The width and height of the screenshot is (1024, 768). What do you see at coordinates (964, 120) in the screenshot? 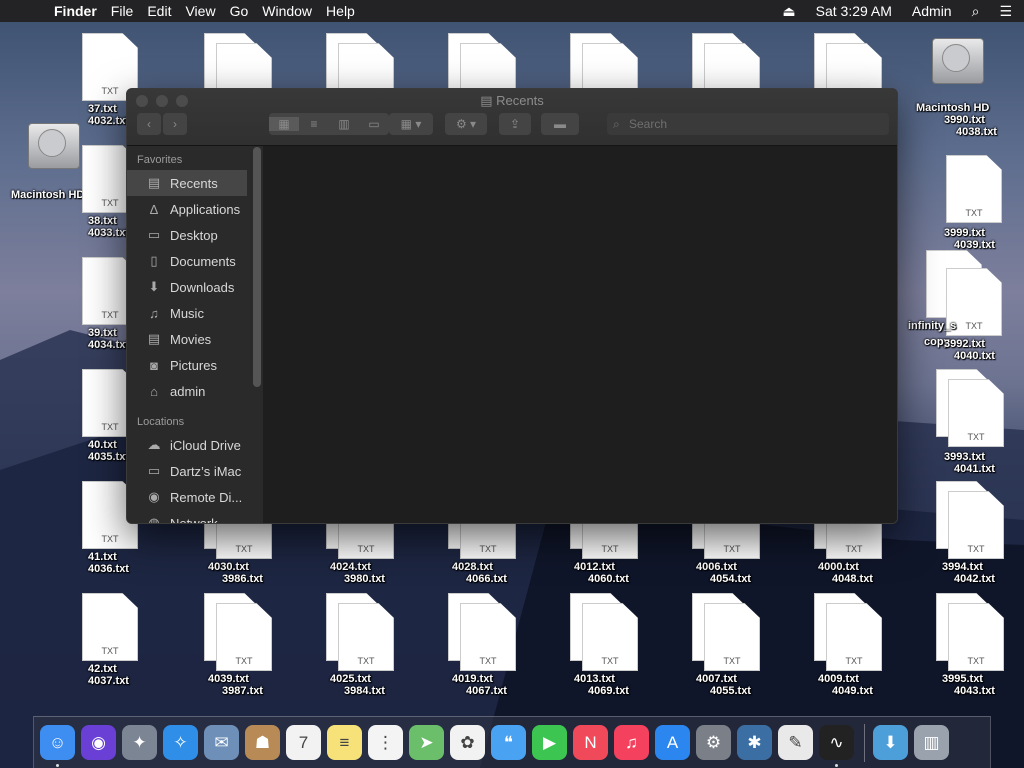
I see `desktop-file-label: 3990.txt` at bounding box center [964, 120].